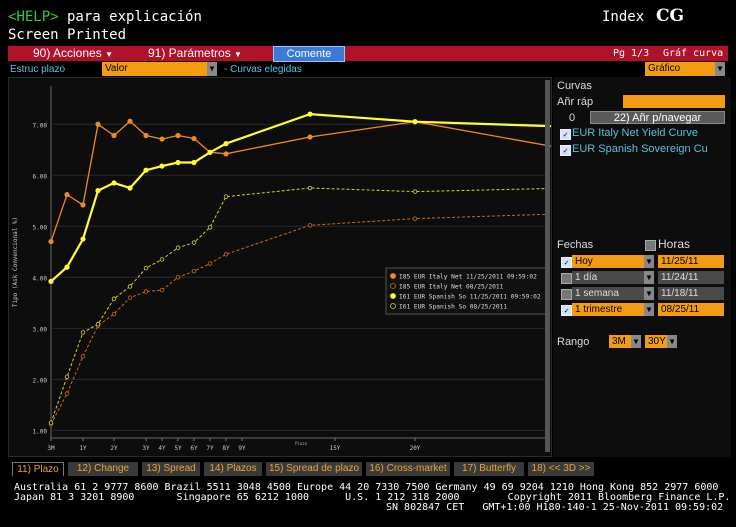 This screenshot has height=527, width=736. What do you see at coordinates (194, 448) in the screenshot?
I see `x-tick-label: 6Y` at bounding box center [194, 448].